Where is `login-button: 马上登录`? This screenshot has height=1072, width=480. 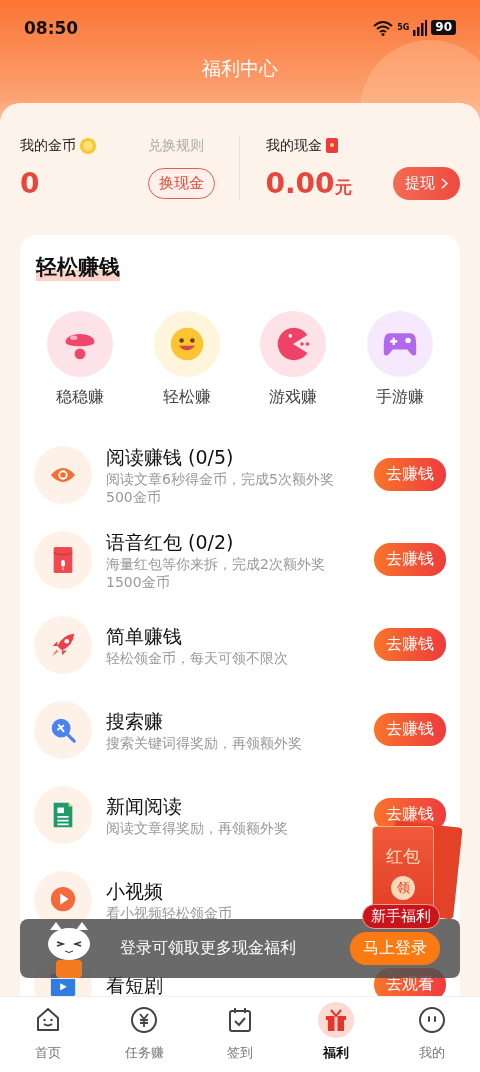 login-button: 马上登录 is located at coordinates (395, 948).